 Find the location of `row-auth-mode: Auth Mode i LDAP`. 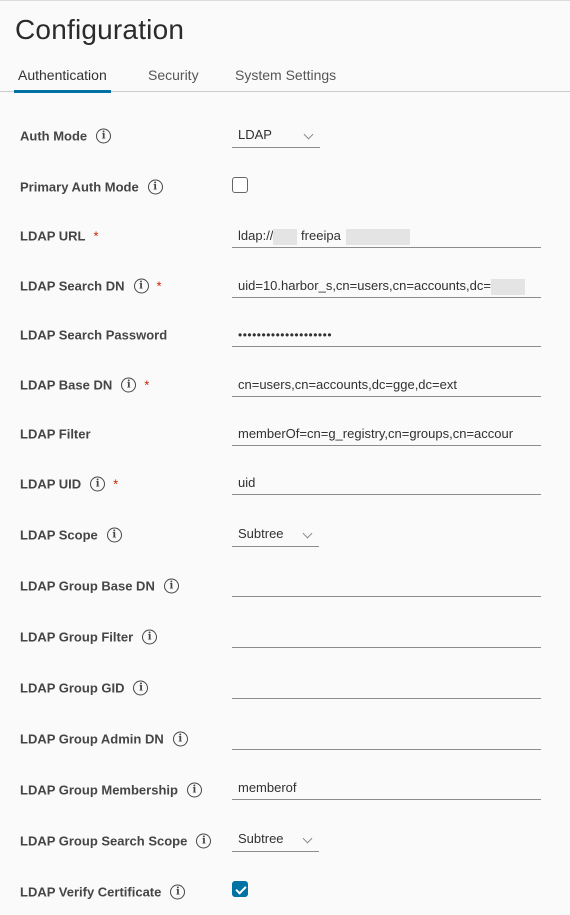

row-auth-mode: Auth Mode i LDAP is located at coordinates (285, 136).